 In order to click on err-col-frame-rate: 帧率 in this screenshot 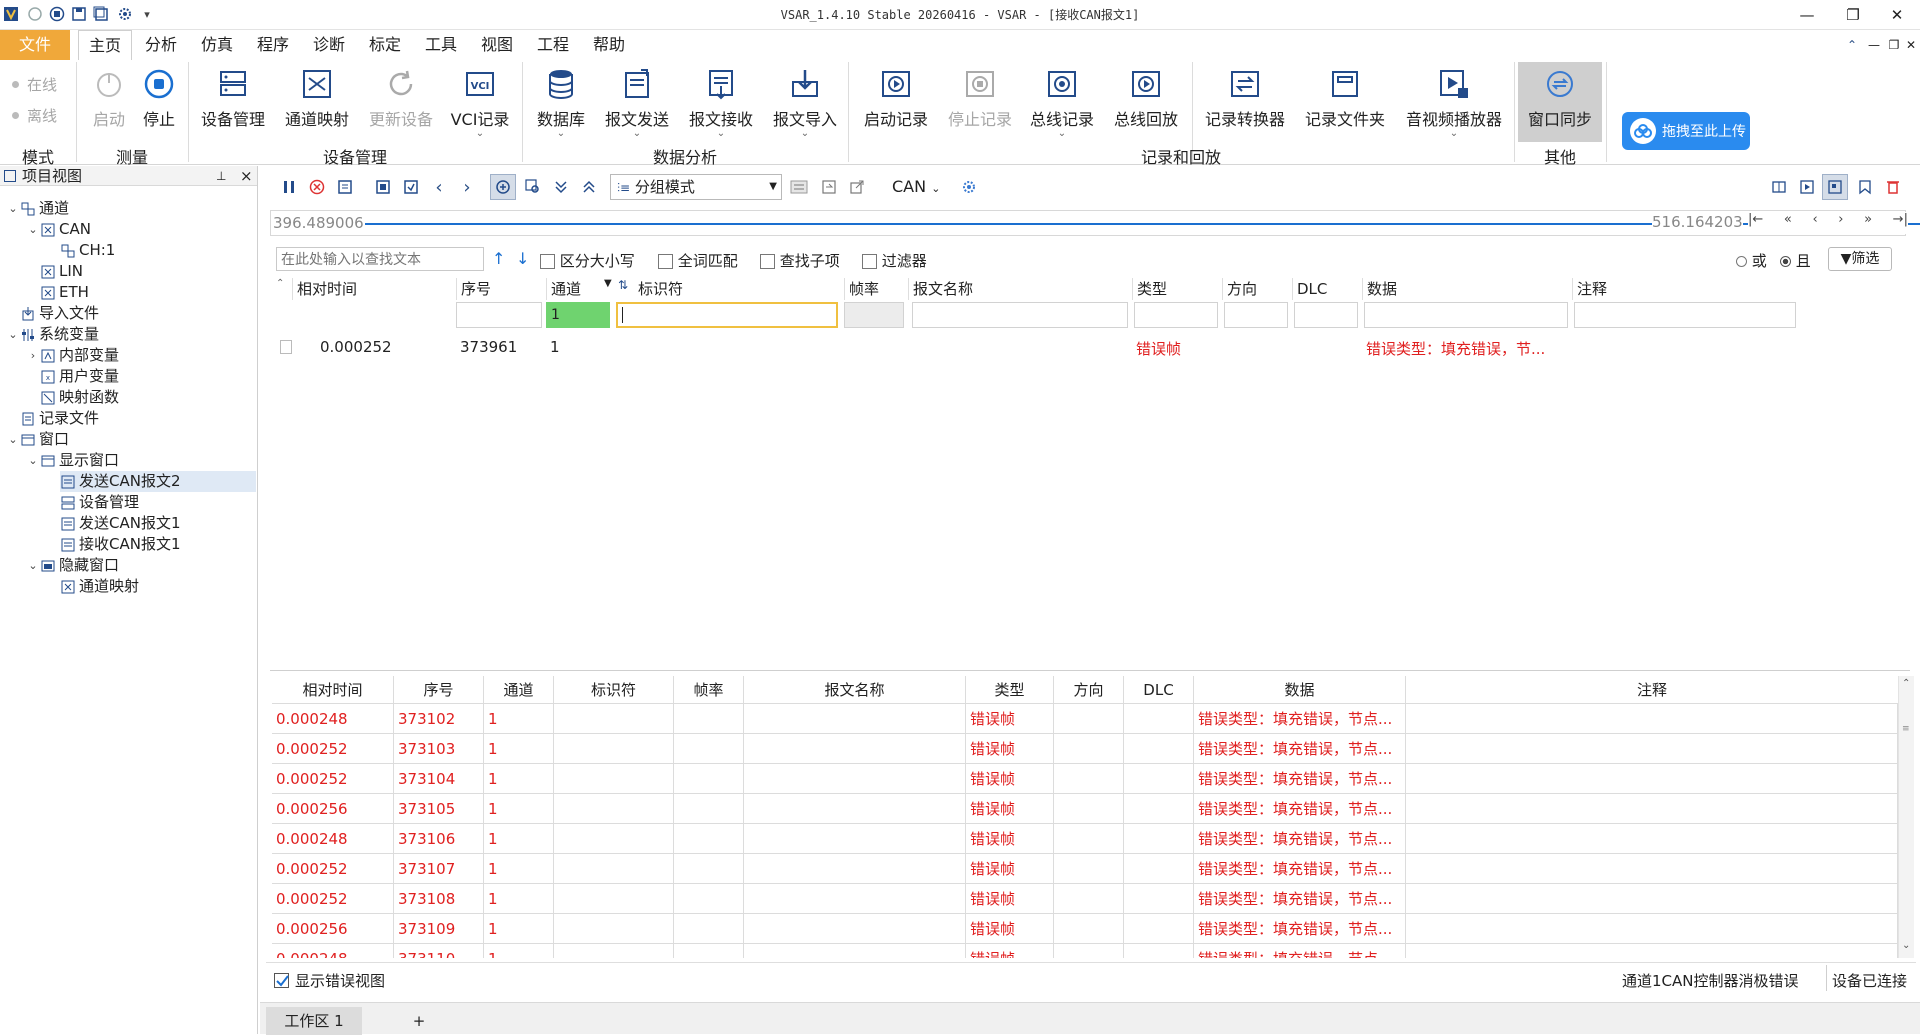, I will do `click(709, 690)`.